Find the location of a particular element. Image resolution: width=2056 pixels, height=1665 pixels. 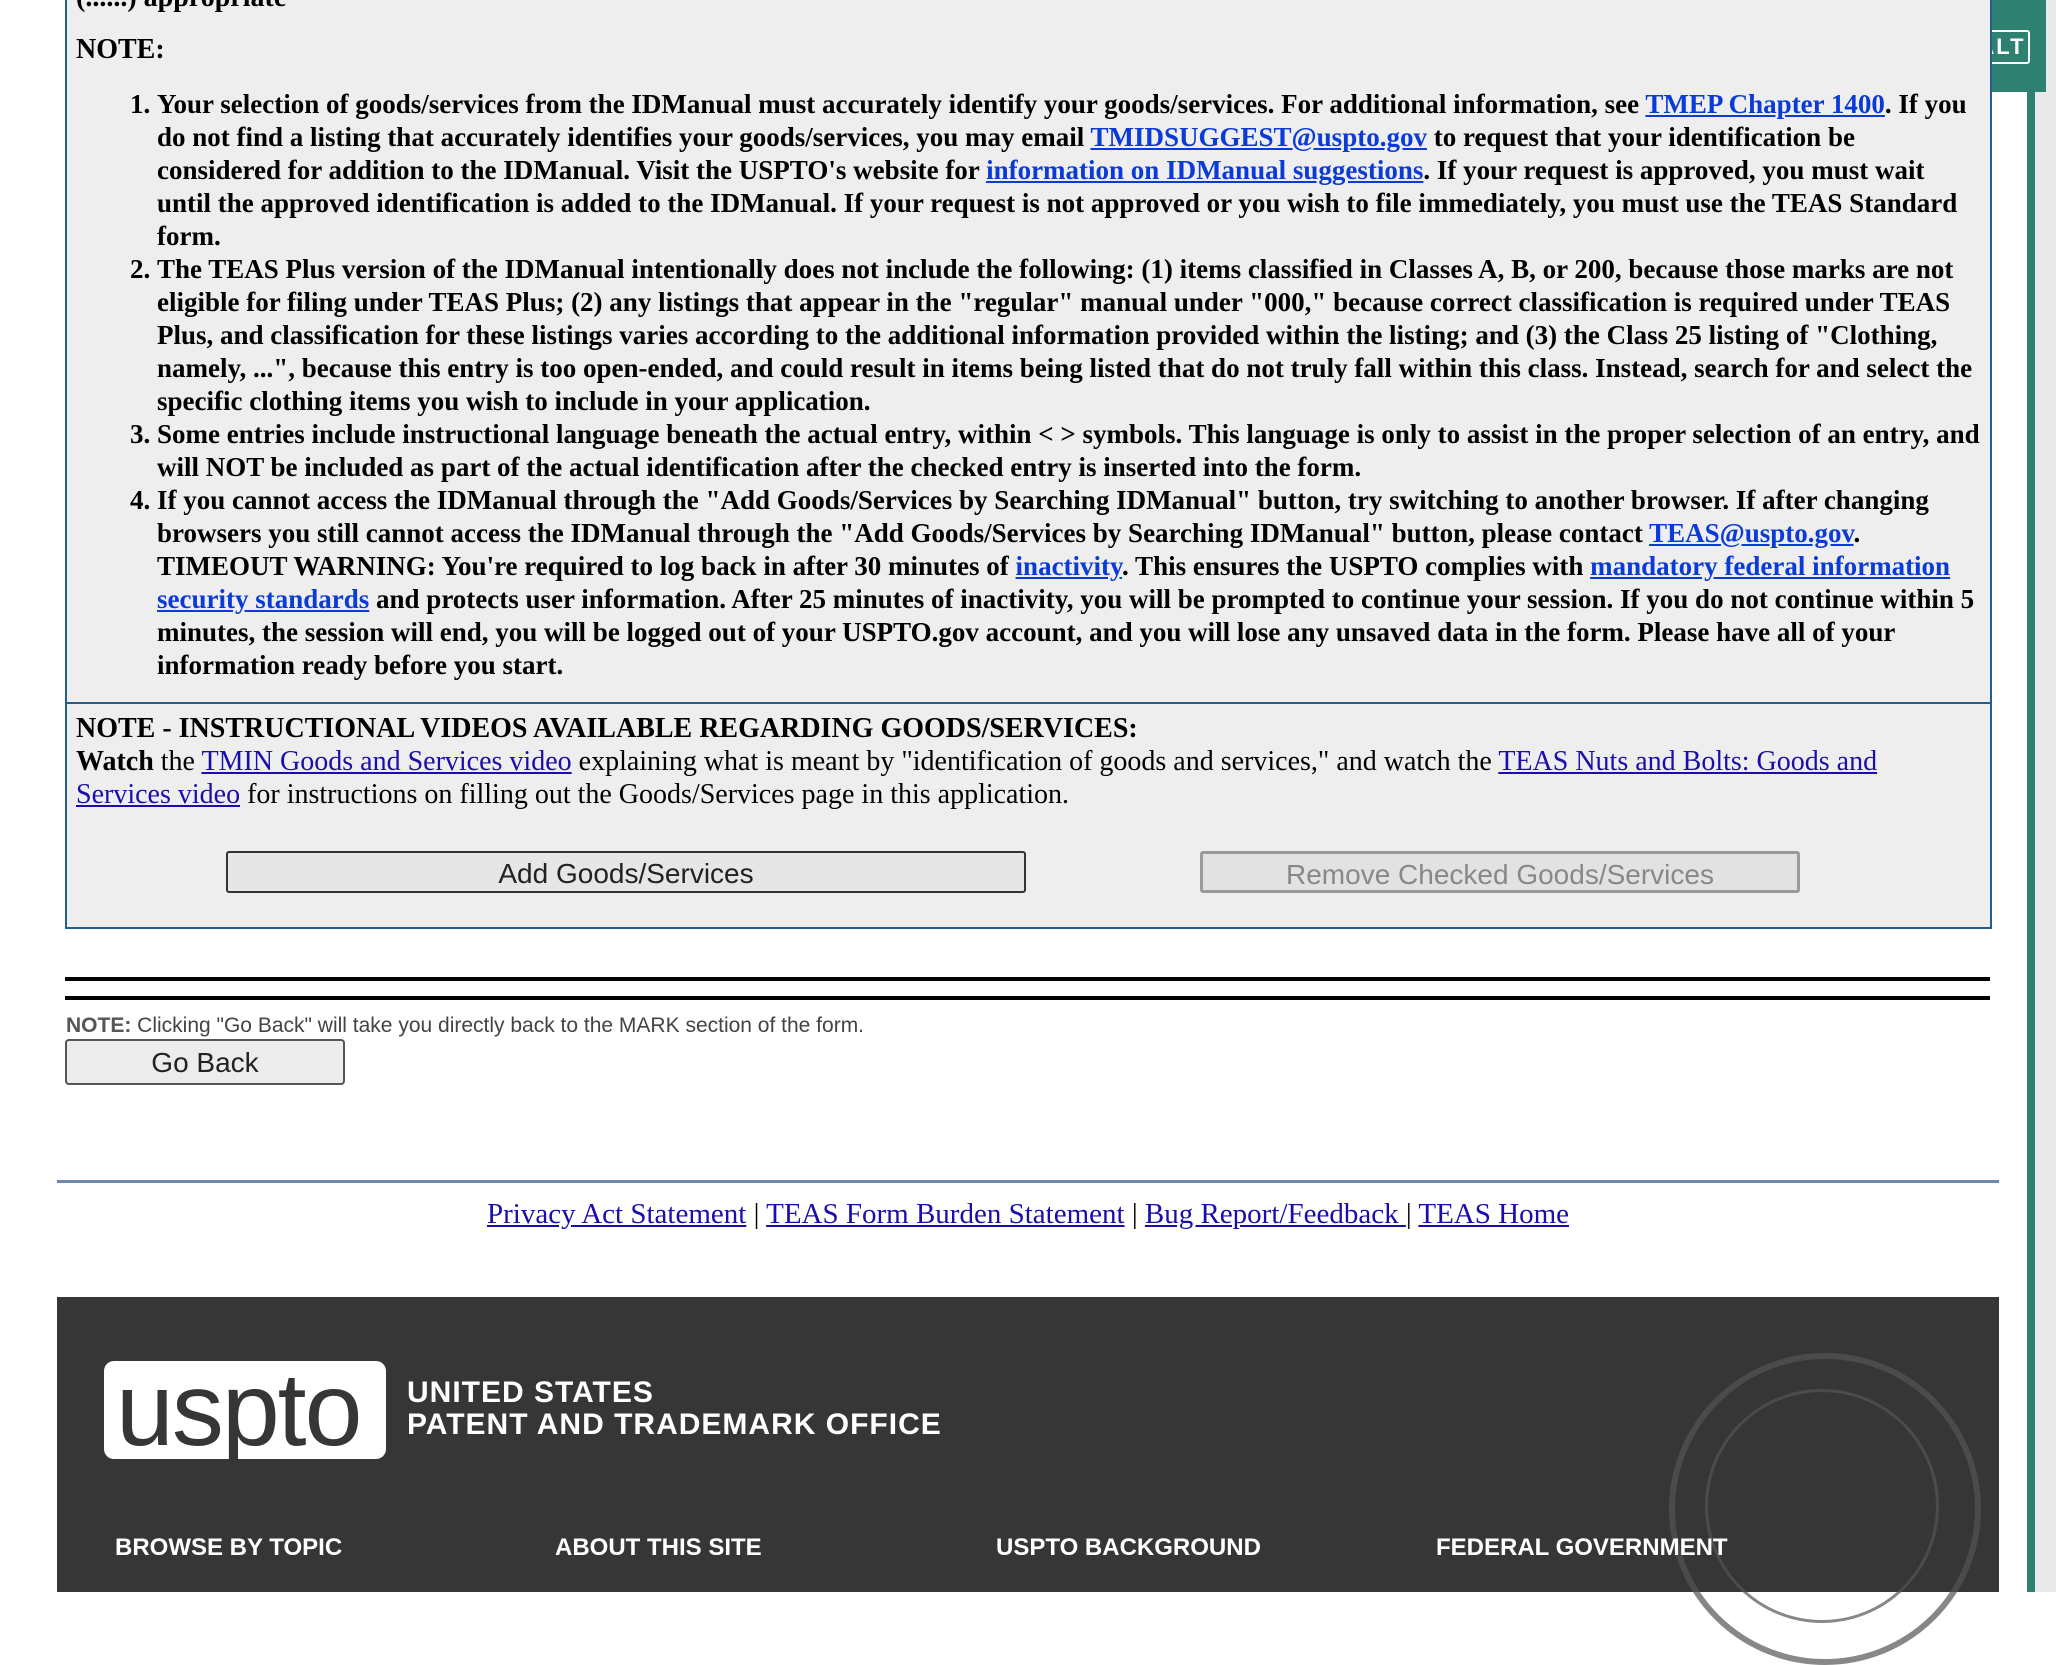

burden-statement-link: TEAS Form Burden Statement is located at coordinates (945, 1214).